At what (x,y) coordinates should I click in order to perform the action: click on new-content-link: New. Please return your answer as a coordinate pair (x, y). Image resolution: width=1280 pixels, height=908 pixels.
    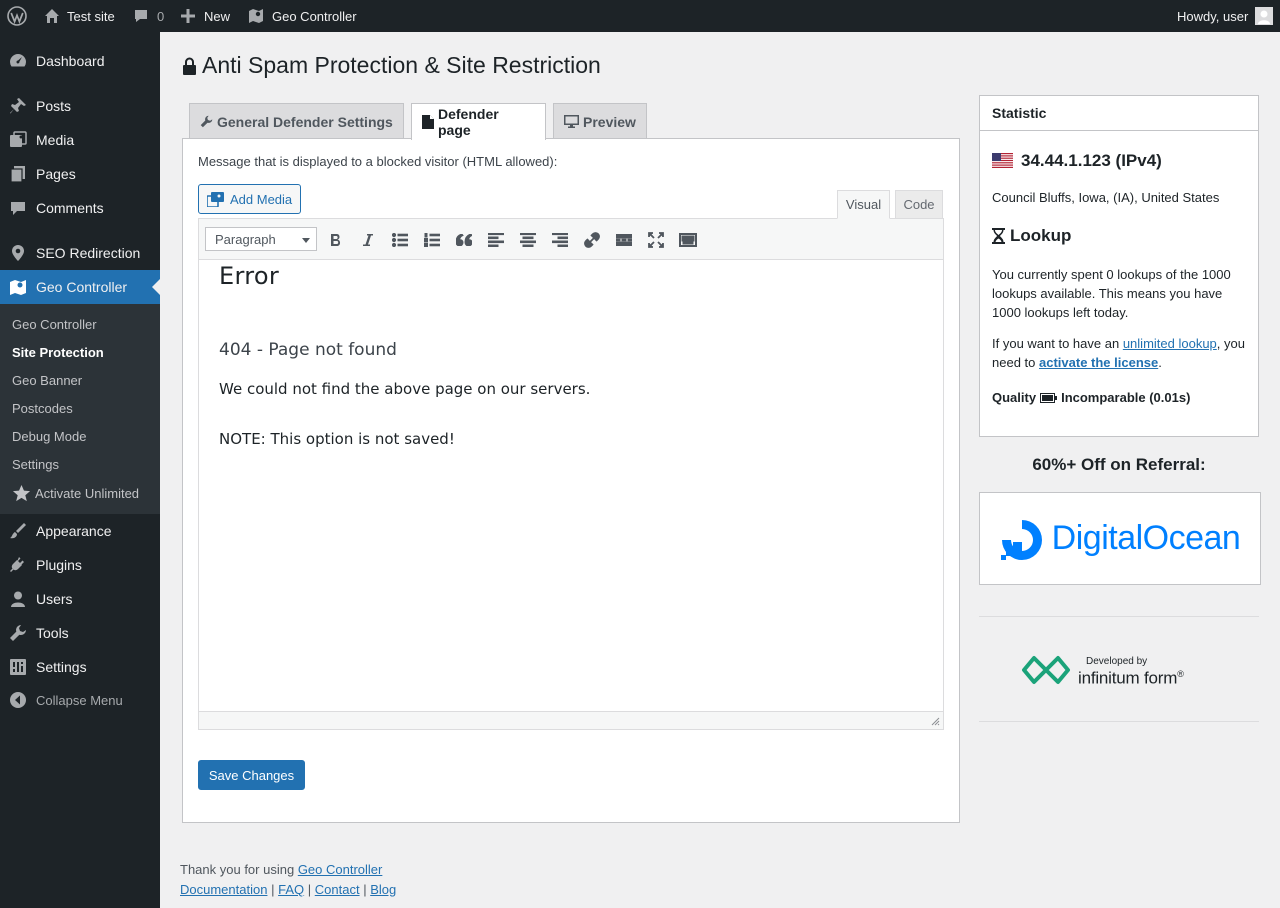
    Looking at the image, I should click on (205, 16).